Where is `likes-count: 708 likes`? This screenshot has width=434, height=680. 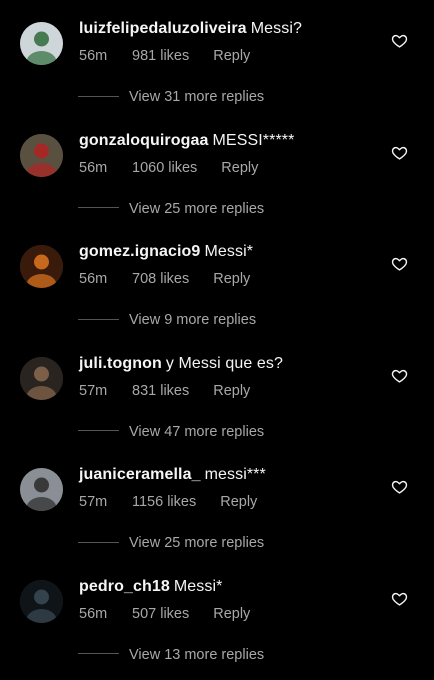 likes-count: 708 likes is located at coordinates (160, 279).